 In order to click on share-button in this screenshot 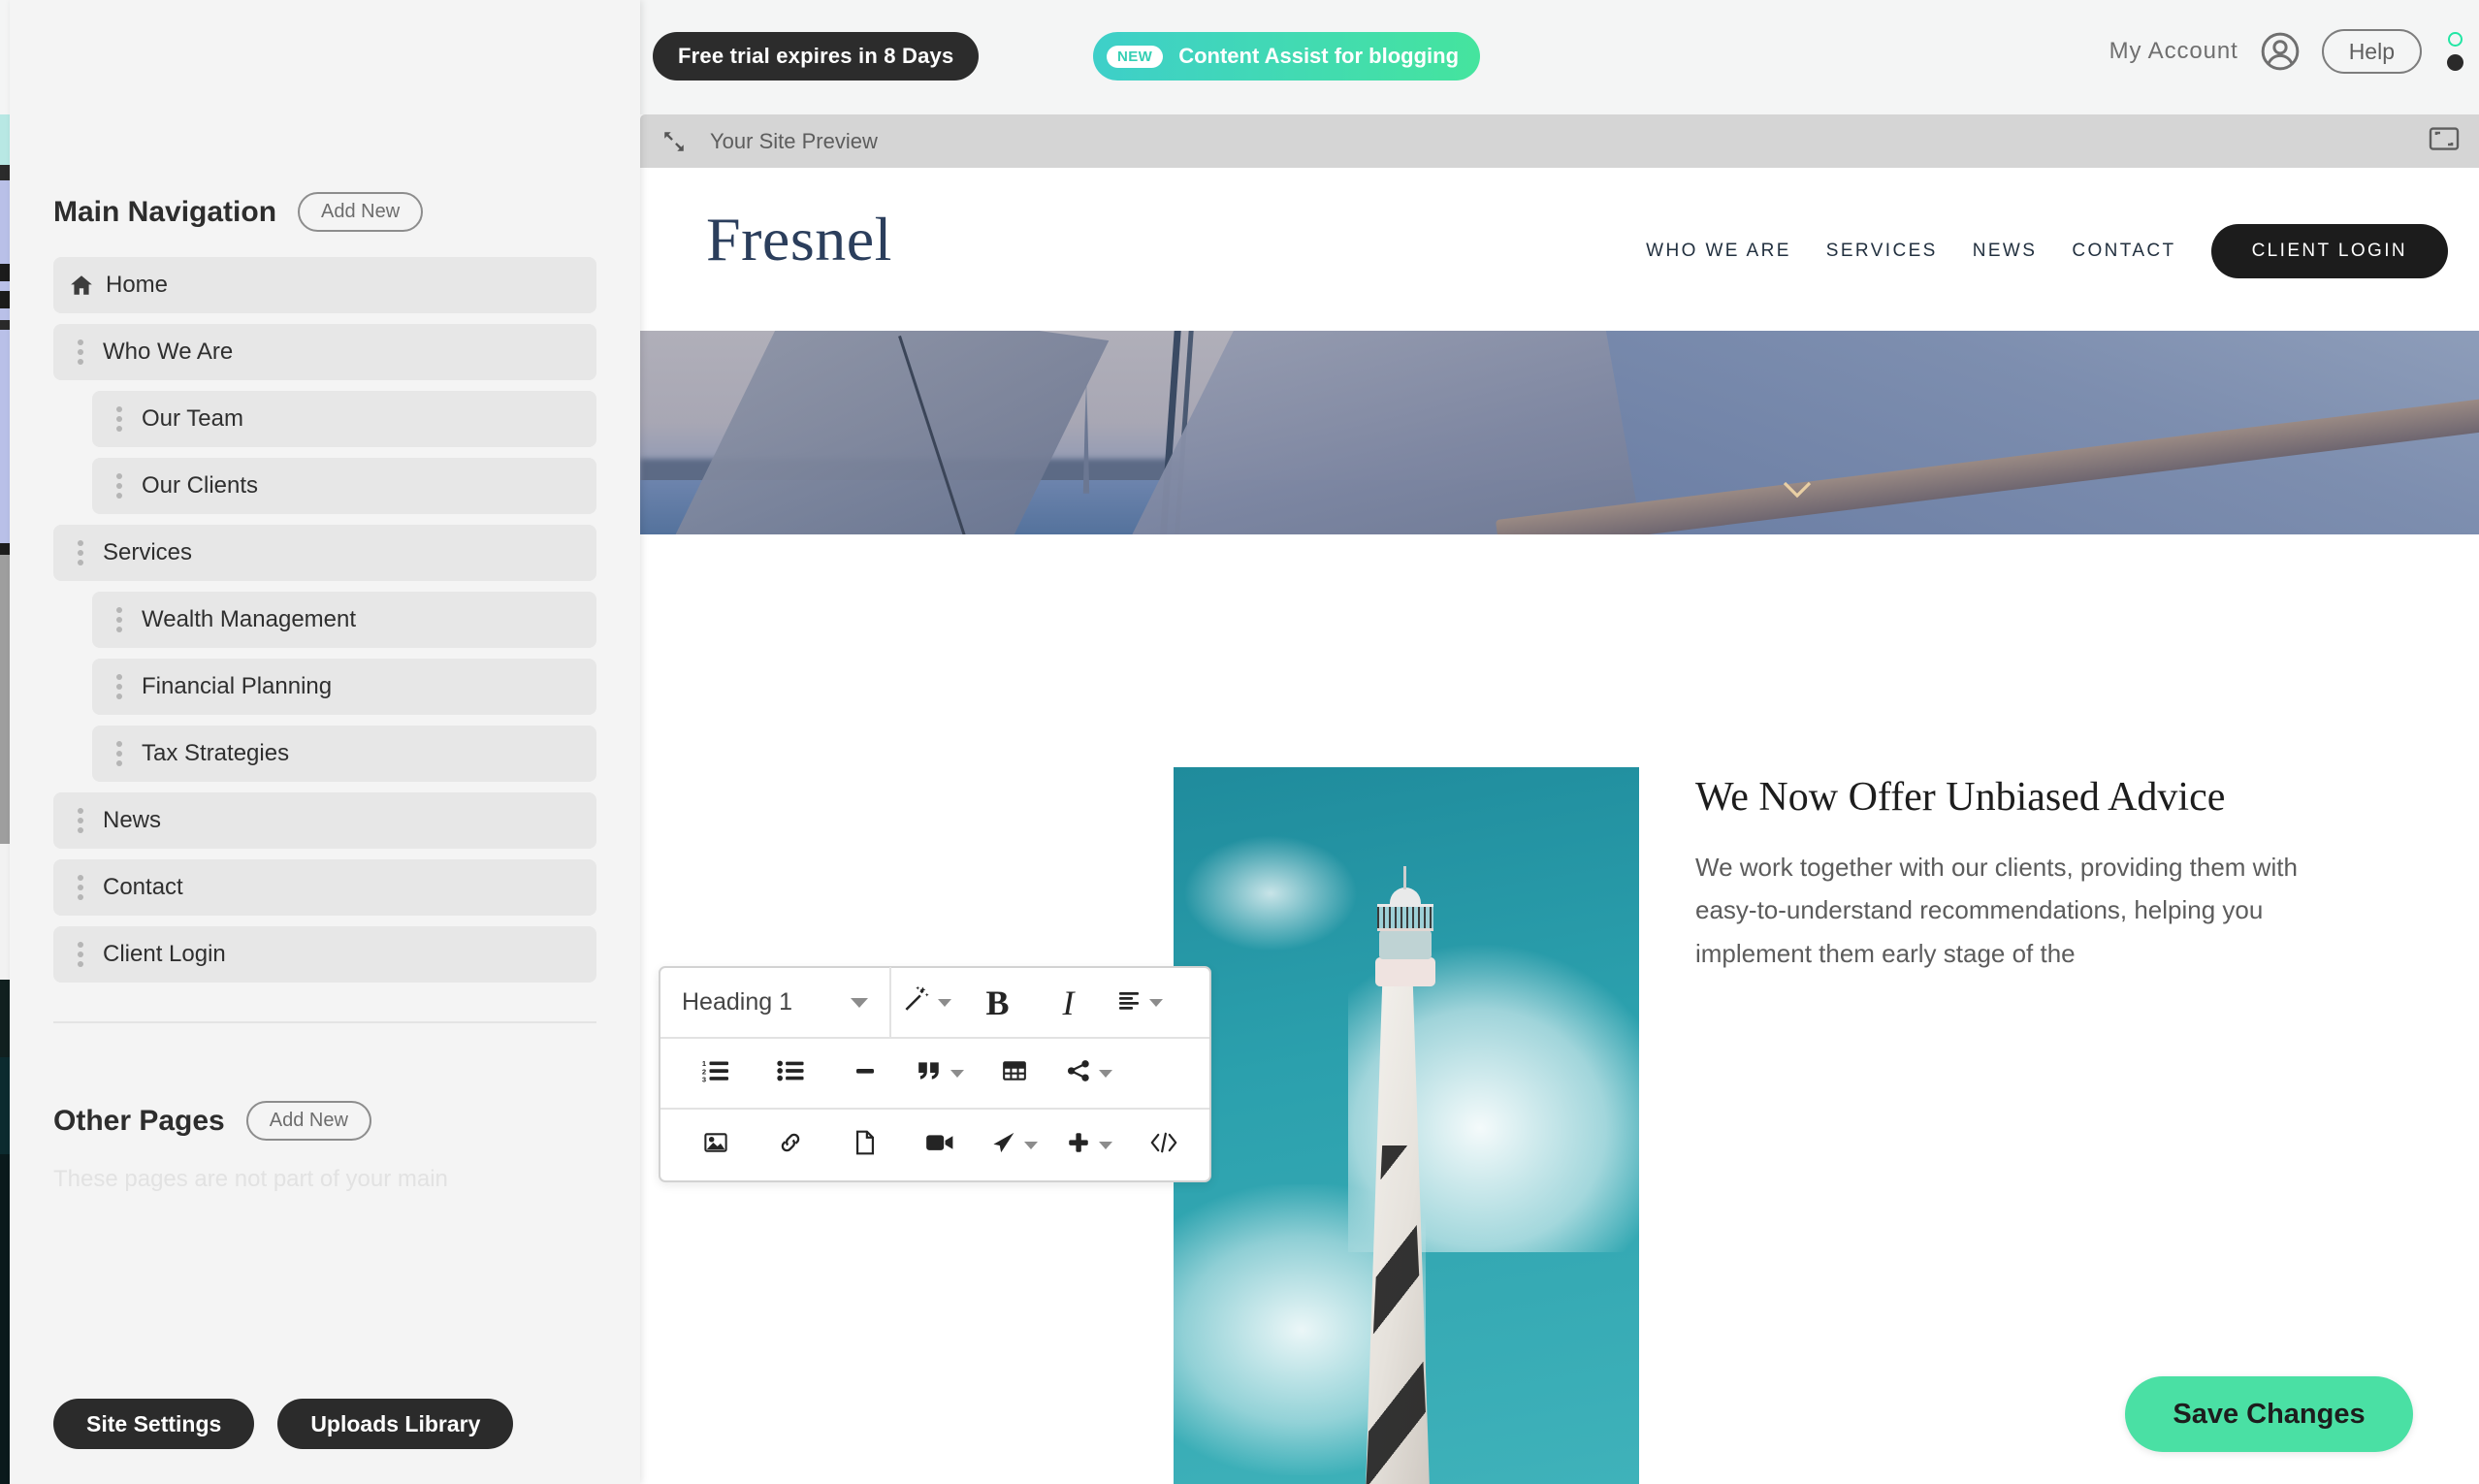, I will do `click(1088, 1073)`.